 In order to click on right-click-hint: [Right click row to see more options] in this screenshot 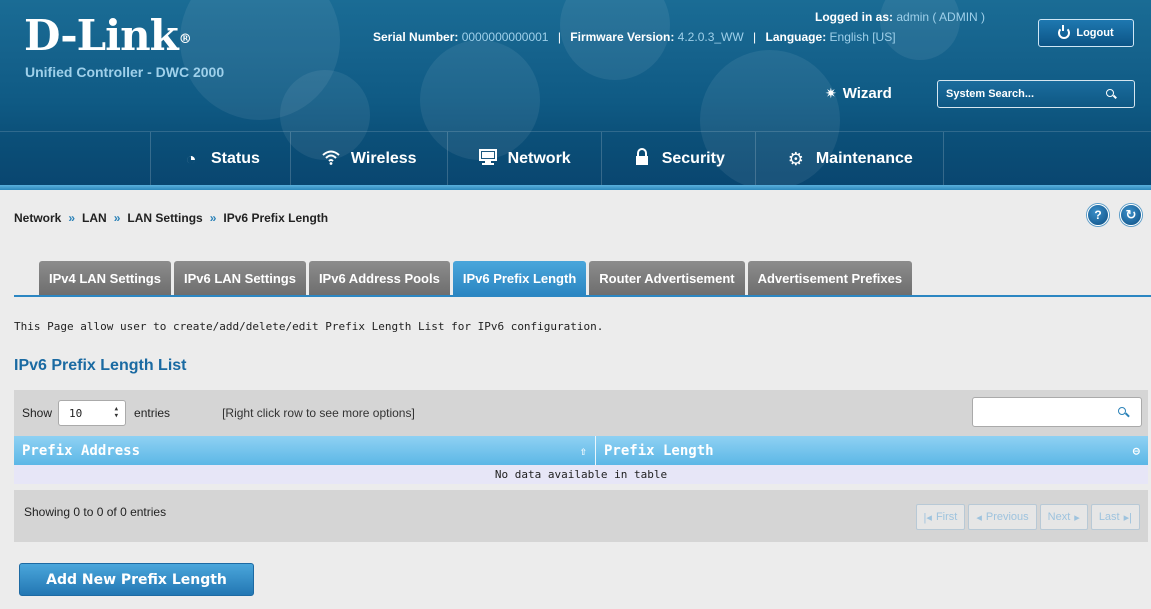, I will do `click(318, 413)`.